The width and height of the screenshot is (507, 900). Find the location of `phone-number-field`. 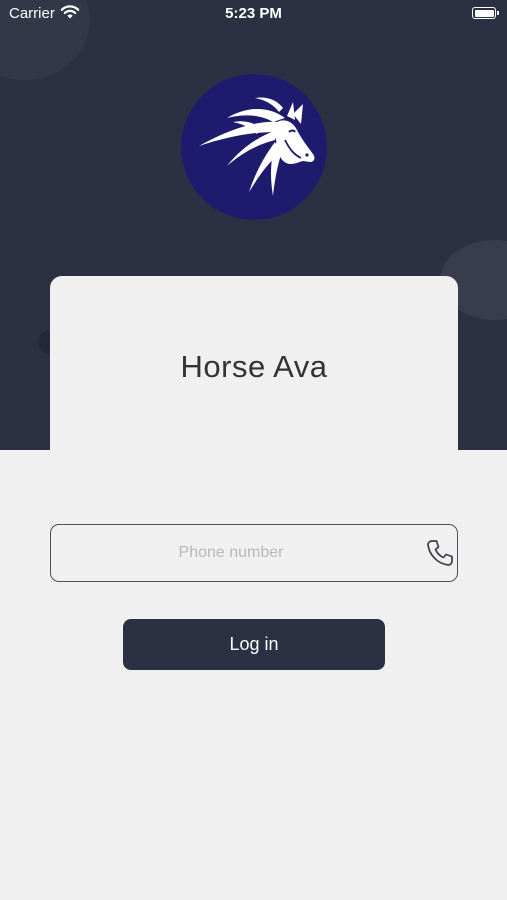

phone-number-field is located at coordinates (254, 553).